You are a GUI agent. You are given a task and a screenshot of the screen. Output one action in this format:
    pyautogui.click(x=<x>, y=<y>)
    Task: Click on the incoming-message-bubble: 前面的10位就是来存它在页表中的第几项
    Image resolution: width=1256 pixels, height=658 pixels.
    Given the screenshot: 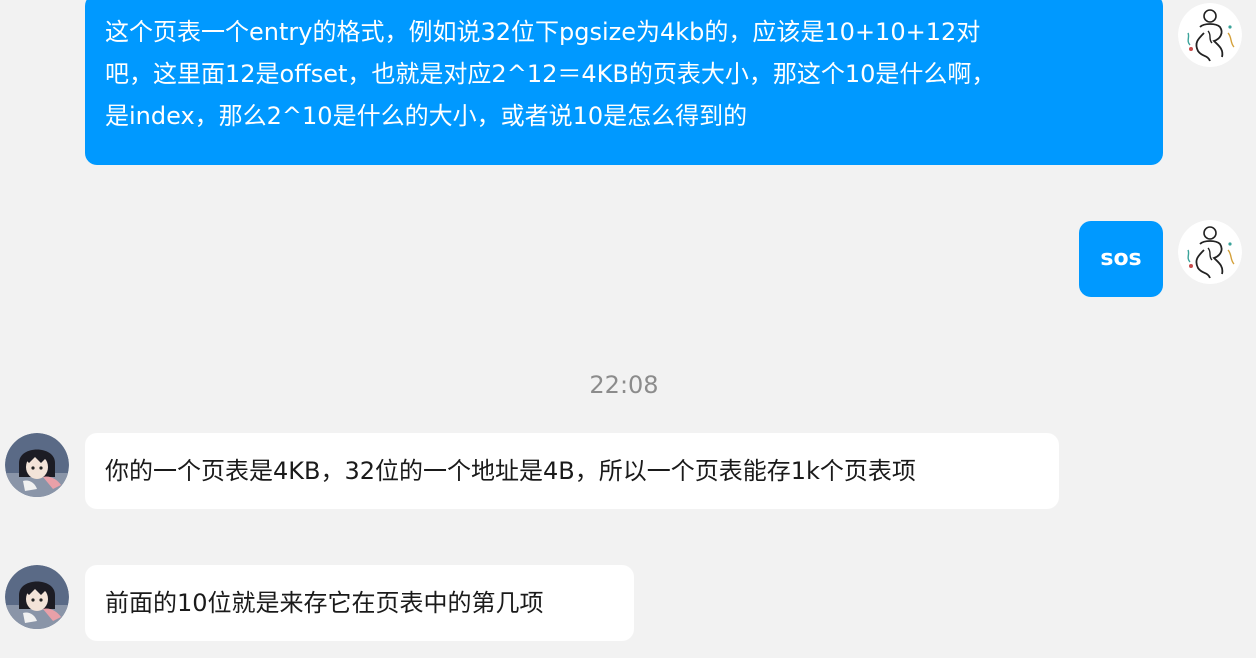 What is the action you would take?
    pyautogui.click(x=359, y=603)
    